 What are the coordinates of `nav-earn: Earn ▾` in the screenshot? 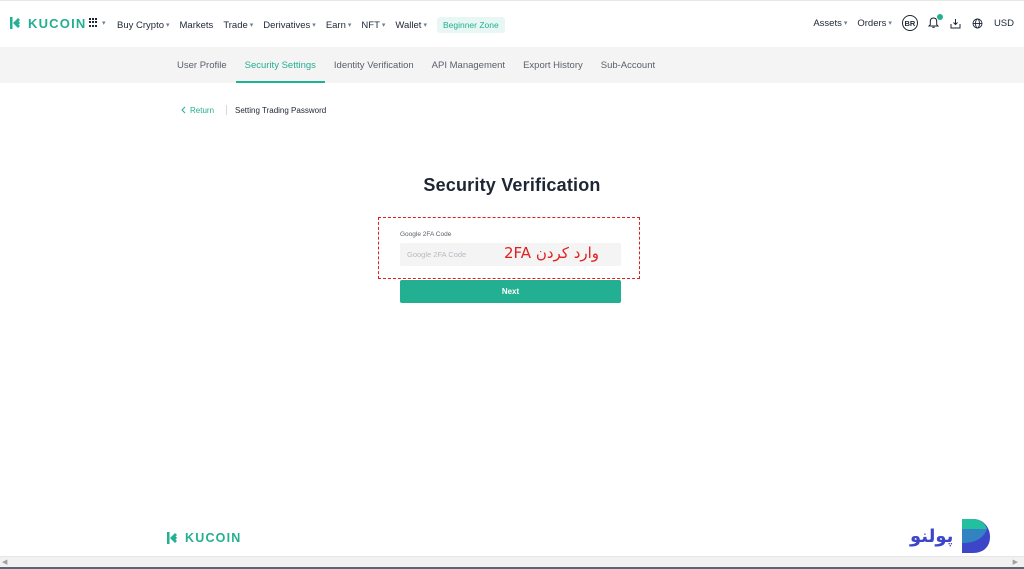 It's located at (339, 25).